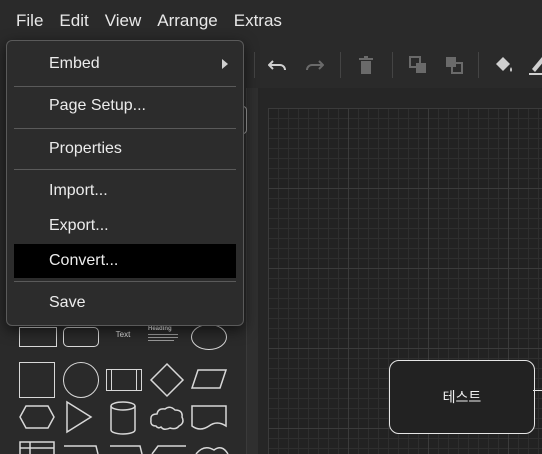  Describe the element at coordinates (79, 417) in the screenshot. I see `shape-triangle` at that location.